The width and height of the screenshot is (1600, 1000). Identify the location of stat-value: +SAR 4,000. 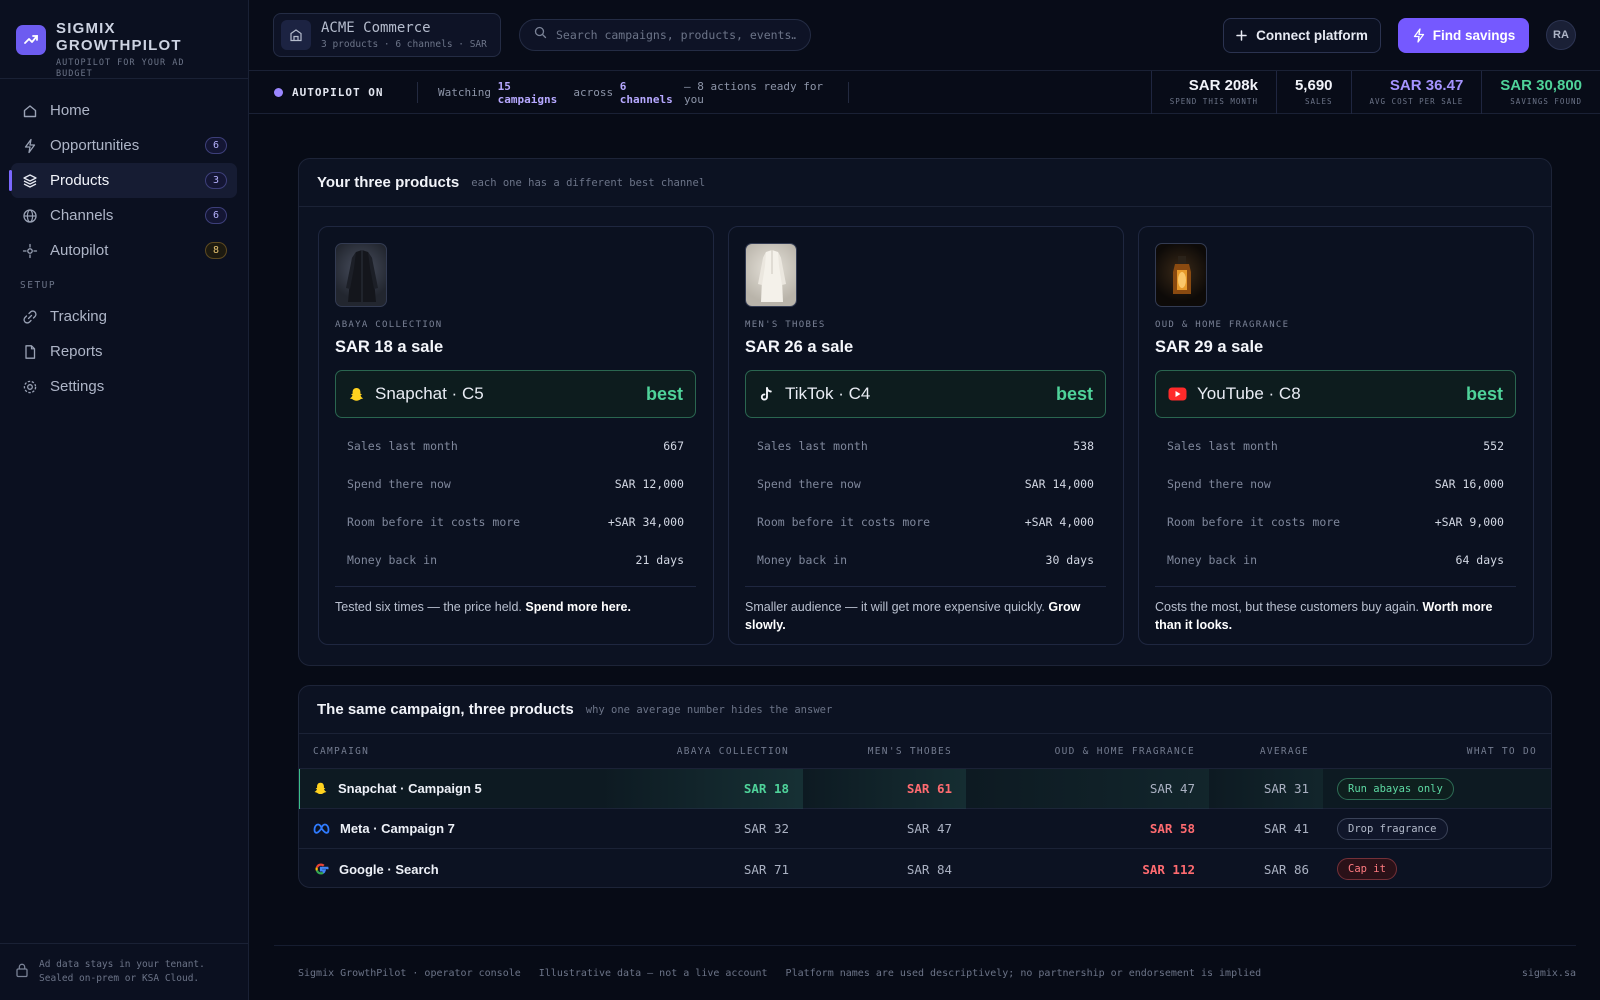
(1059, 522).